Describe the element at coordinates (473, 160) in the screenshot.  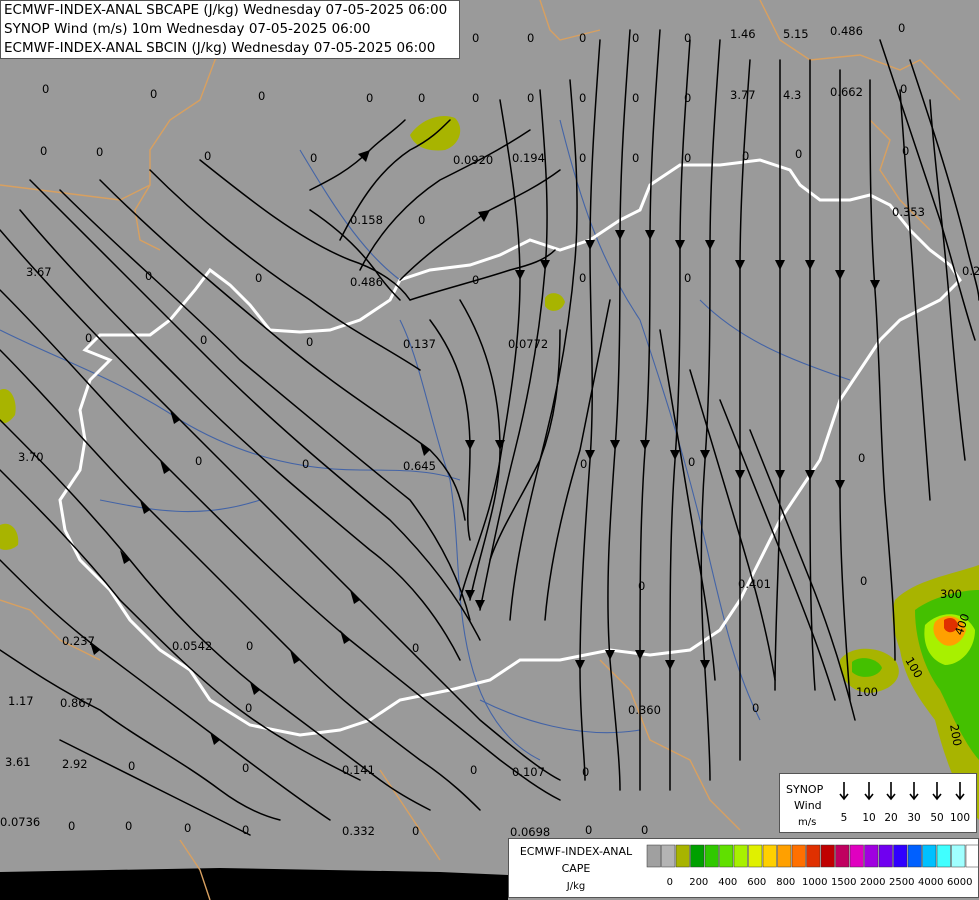
I see `value-label: 0.0920` at that location.